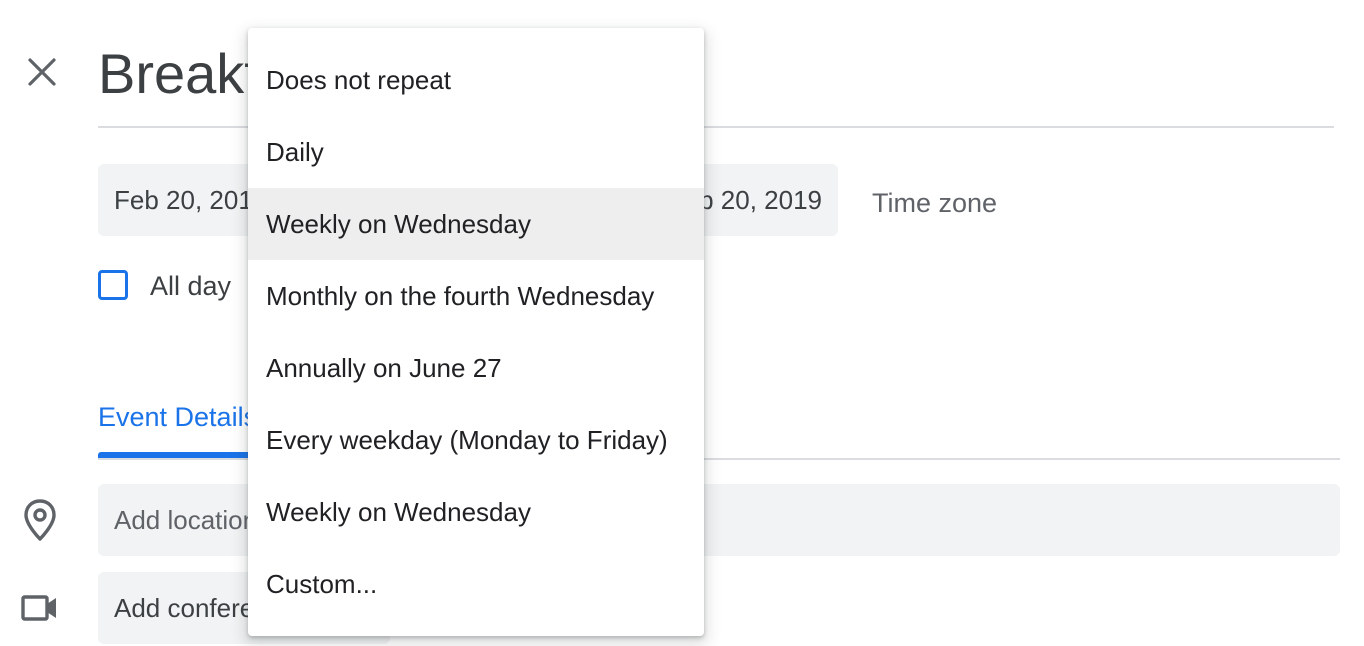 This screenshot has height=646, width=1364. I want to click on timezone-button: Time zone, so click(934, 203).